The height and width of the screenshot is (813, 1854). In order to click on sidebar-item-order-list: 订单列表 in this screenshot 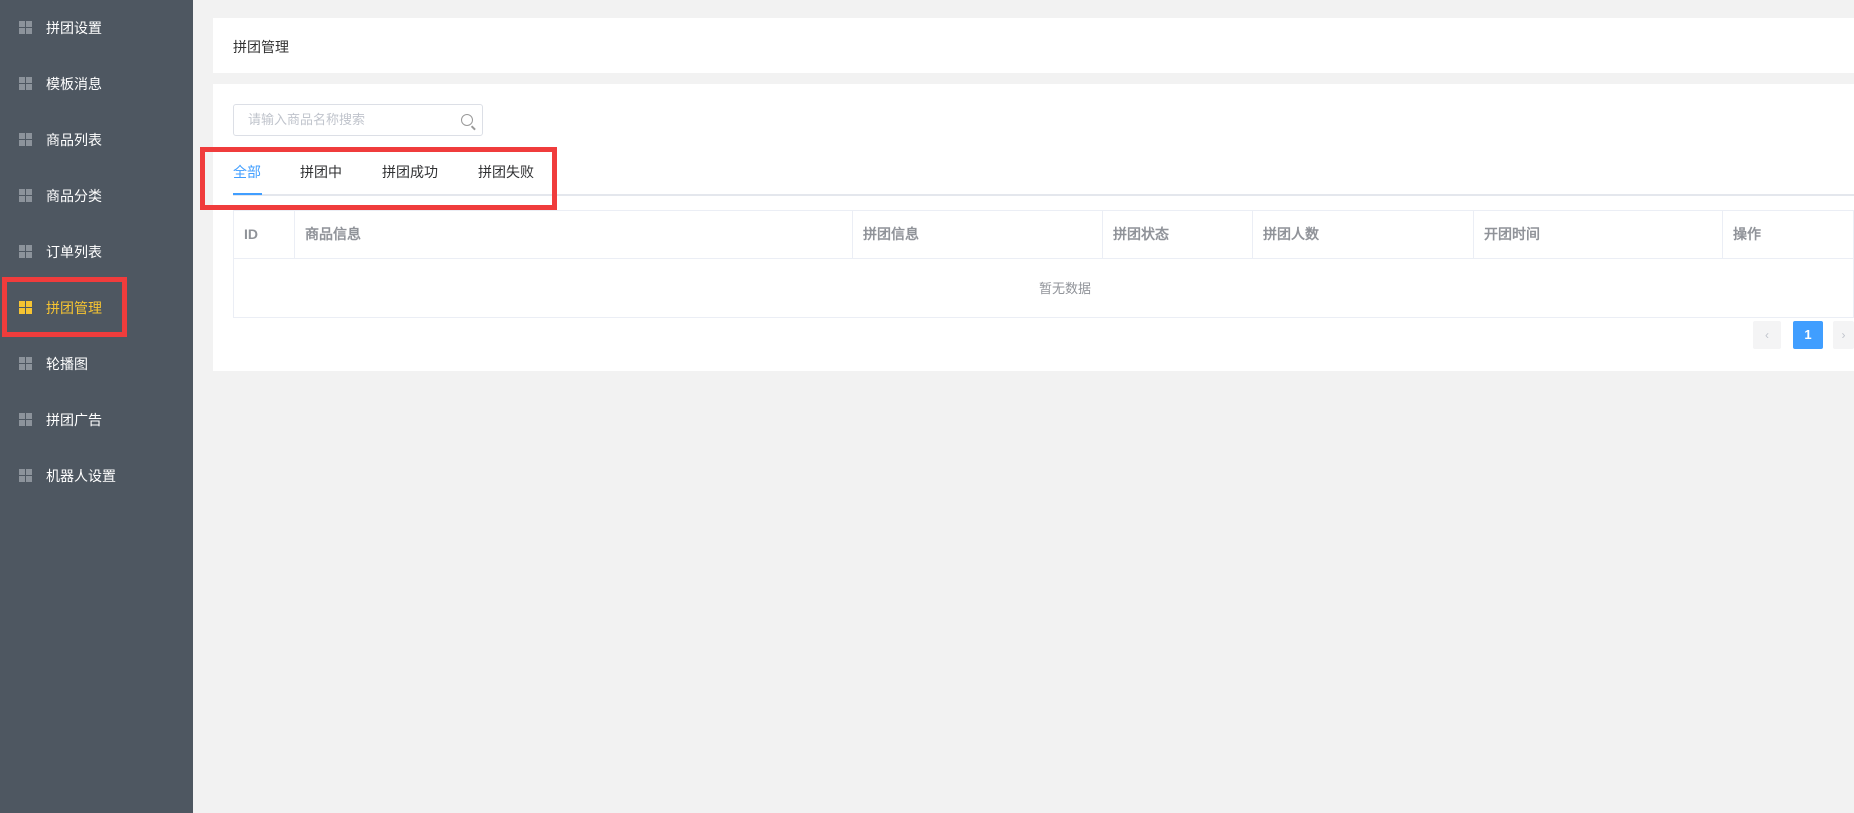, I will do `click(96, 252)`.